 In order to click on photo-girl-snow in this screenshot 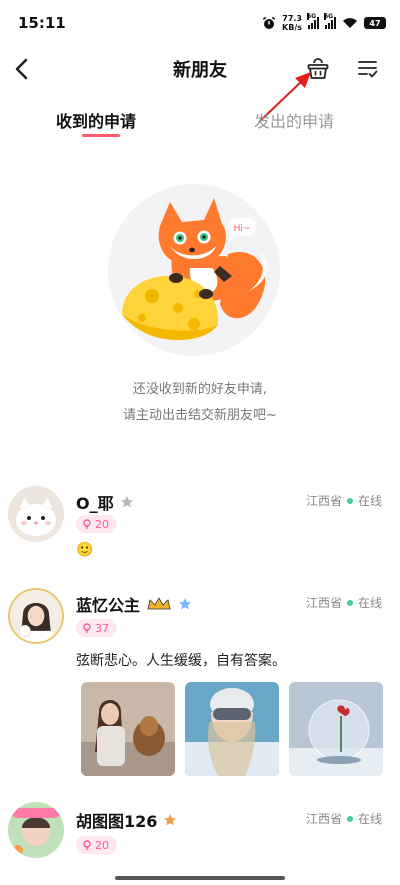, I will do `click(232, 729)`.